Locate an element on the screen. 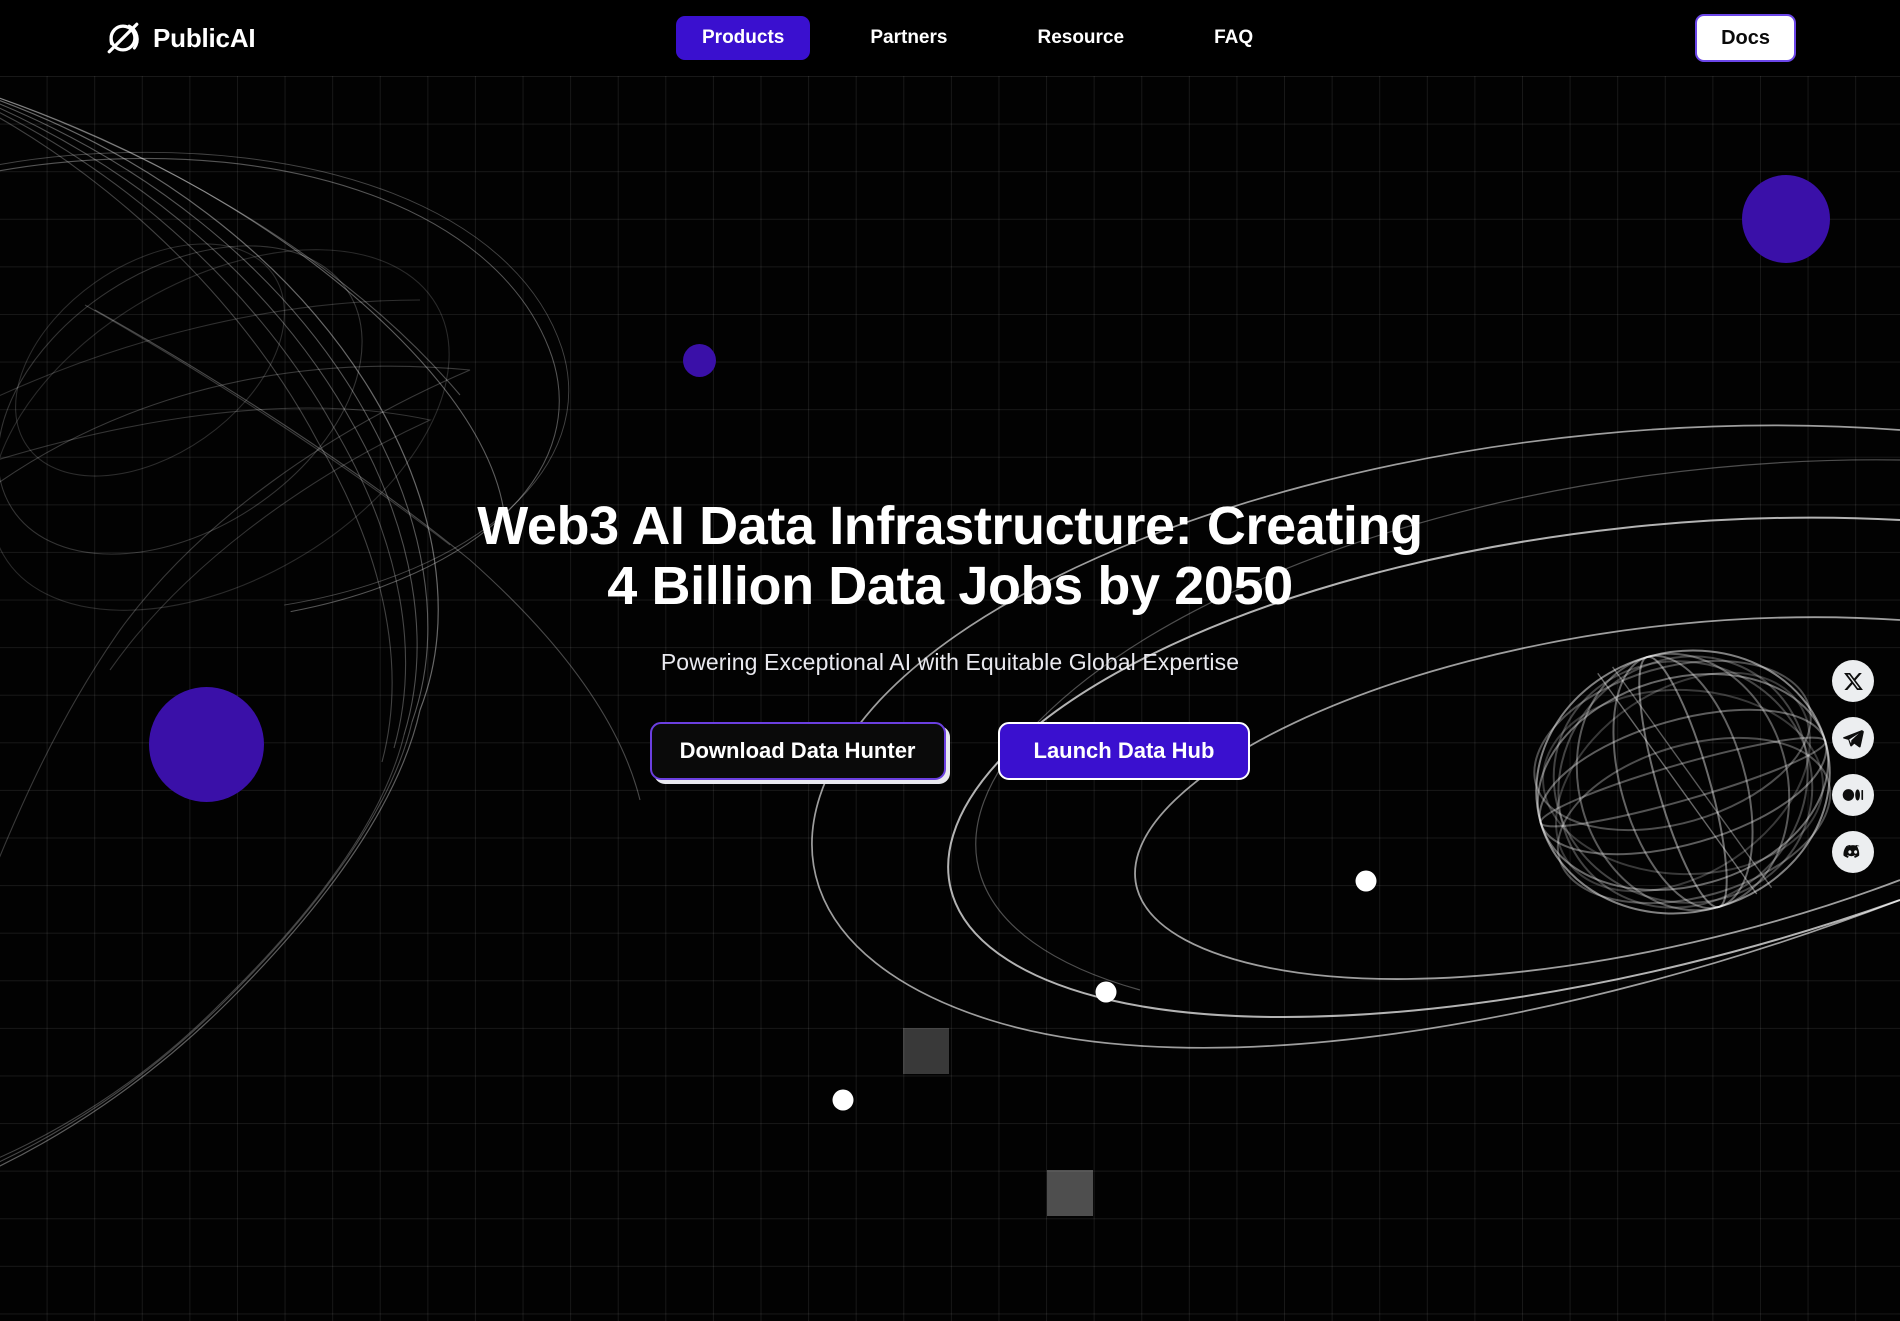 The image size is (1900, 1321). decorative-blob-top-right is located at coordinates (1786, 219).